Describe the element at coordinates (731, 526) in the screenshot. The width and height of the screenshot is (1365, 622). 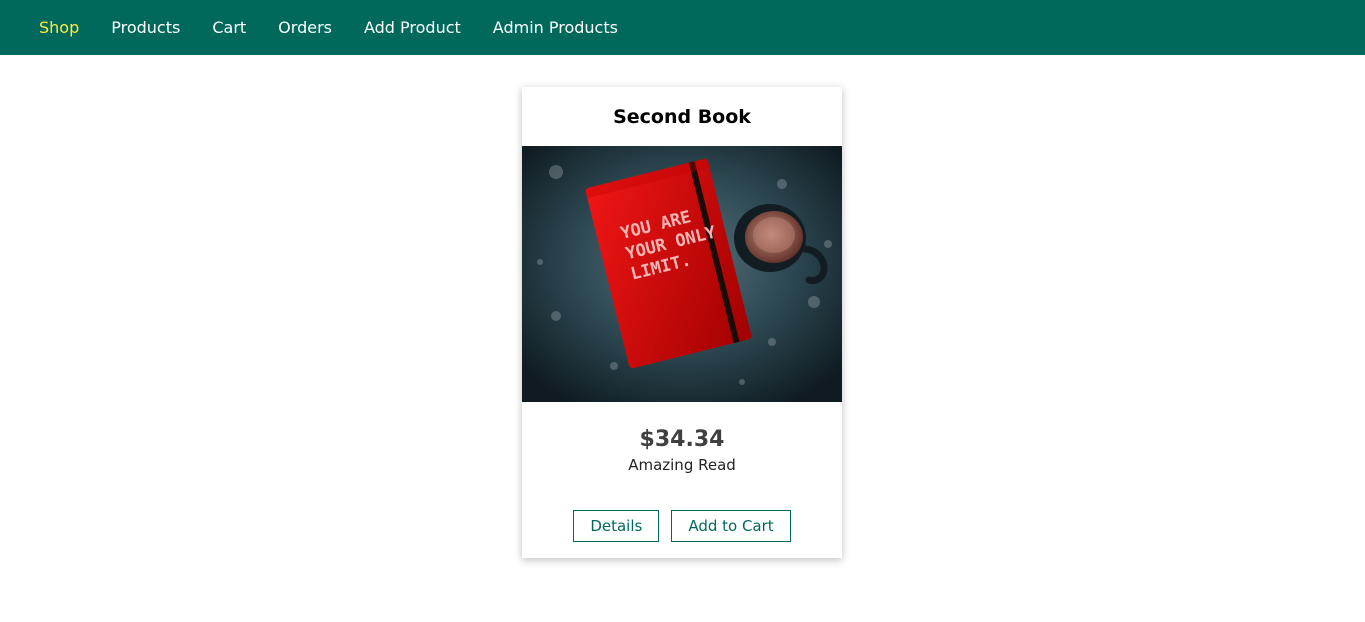
I see `add-to-cart-button: Add to Cart` at that location.